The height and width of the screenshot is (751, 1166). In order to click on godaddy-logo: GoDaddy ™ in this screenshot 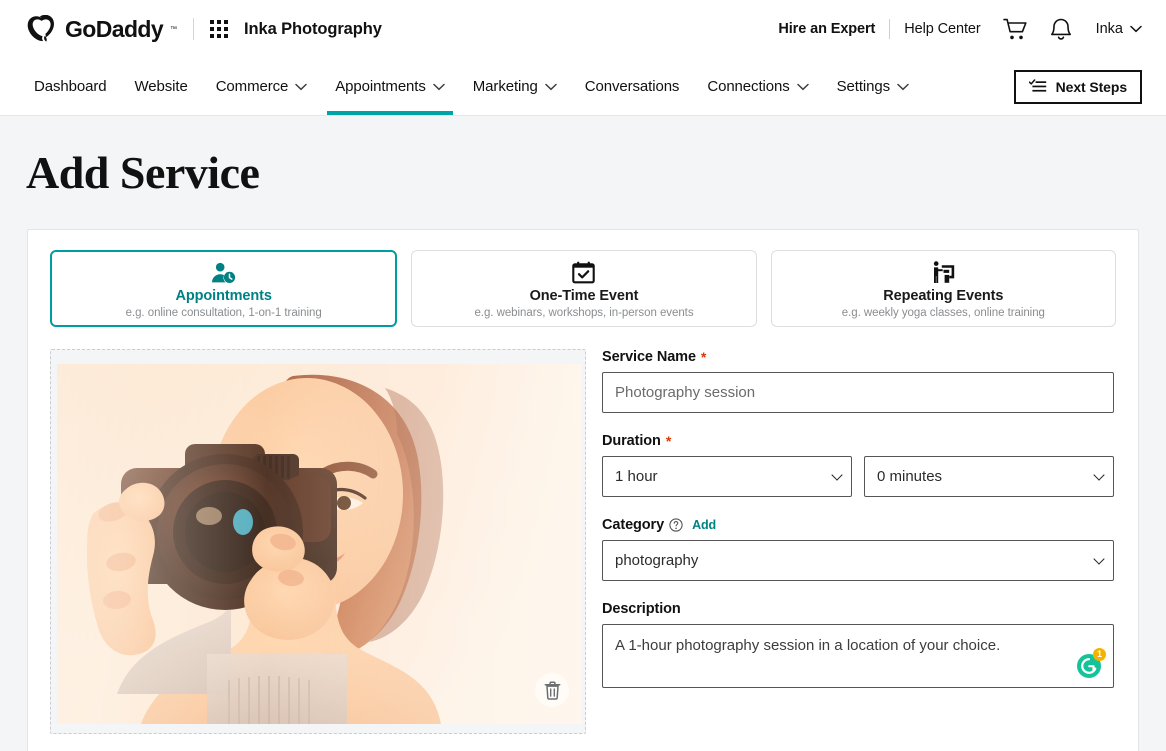, I will do `click(101, 29)`.